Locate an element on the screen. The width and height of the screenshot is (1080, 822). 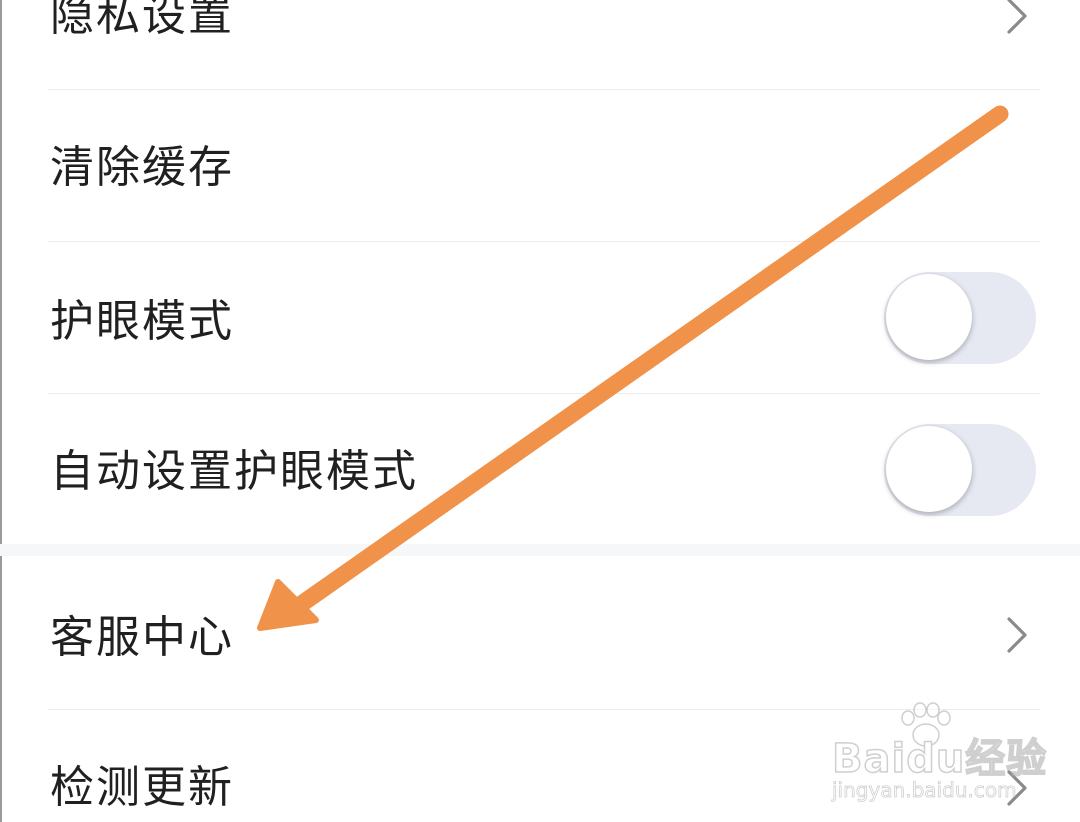
settings-item-label: 护眼模式 is located at coordinates (142, 321).